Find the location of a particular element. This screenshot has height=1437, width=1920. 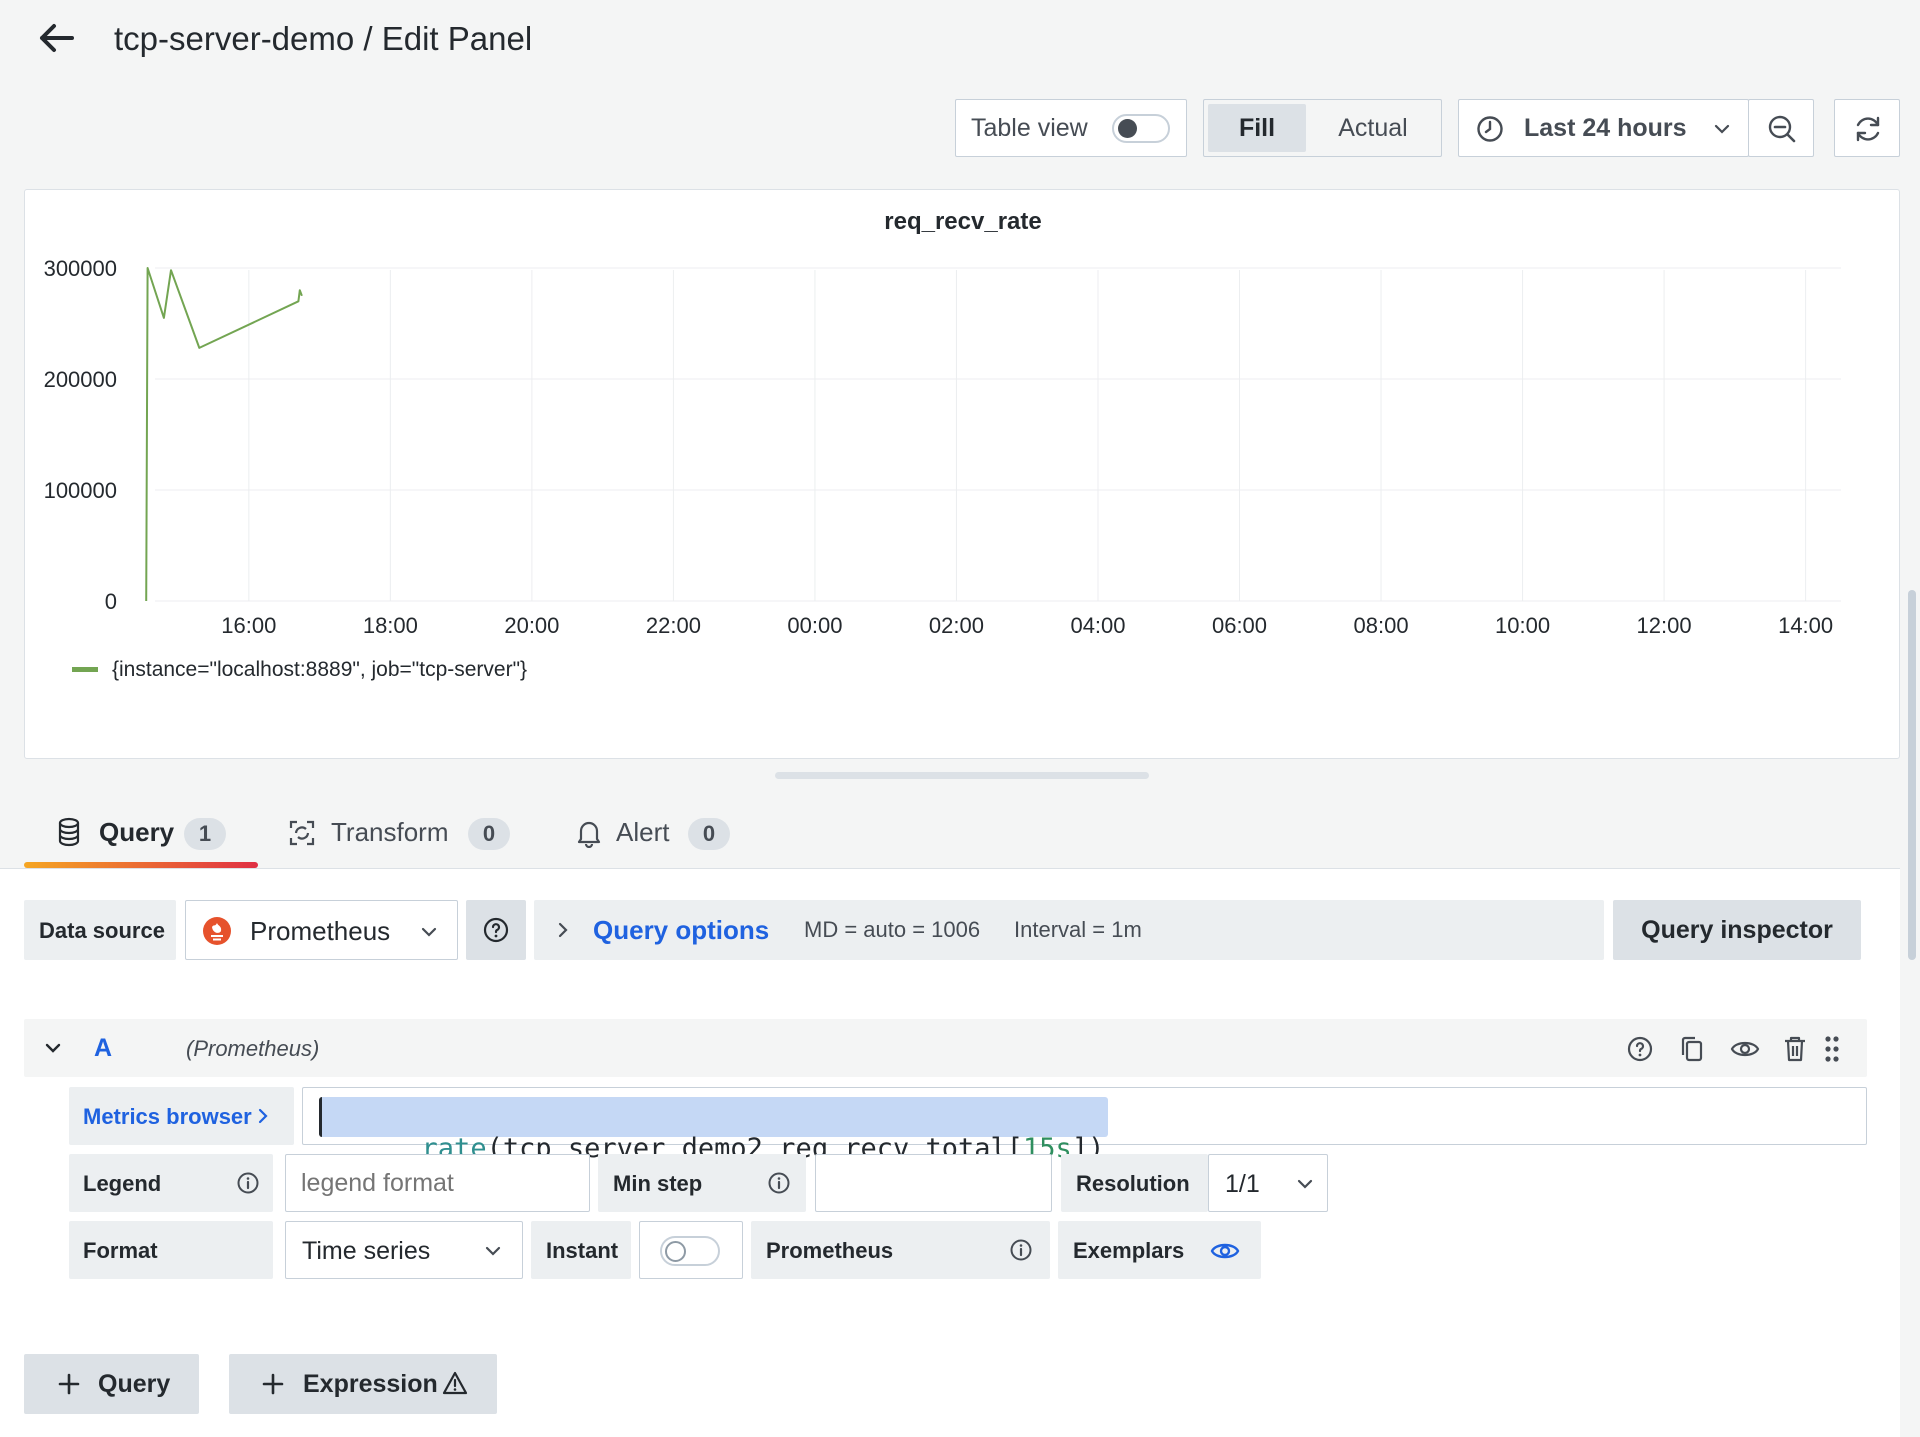

legend-label: Legend is located at coordinates (122, 1183).